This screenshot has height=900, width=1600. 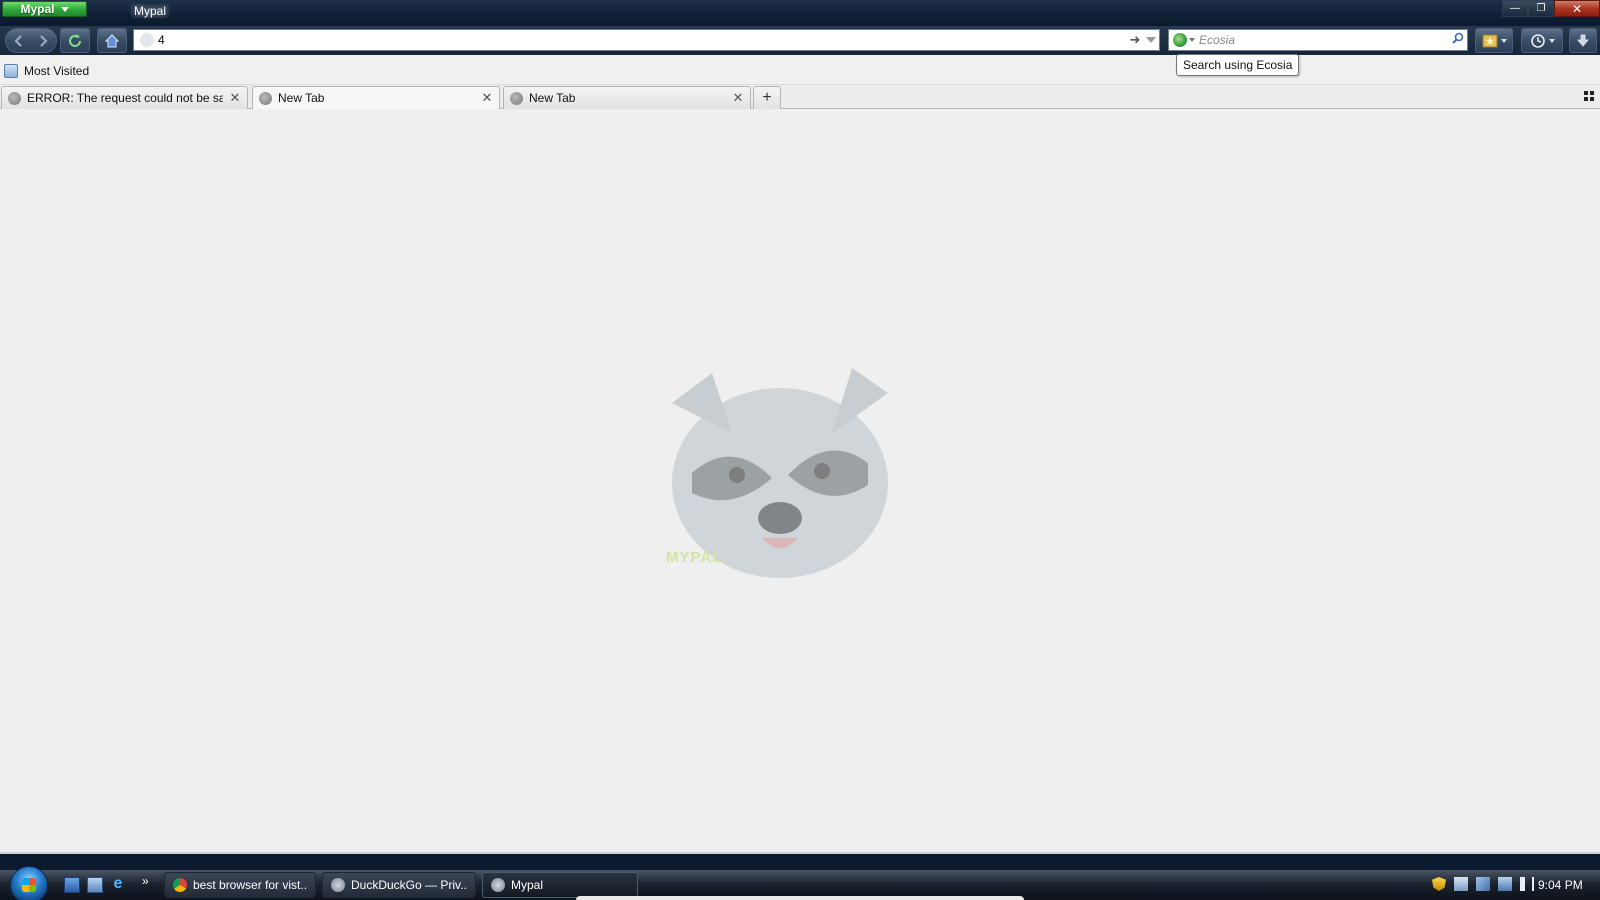 I want to click on taskbar-item-label: Mypal, so click(x=527, y=885).